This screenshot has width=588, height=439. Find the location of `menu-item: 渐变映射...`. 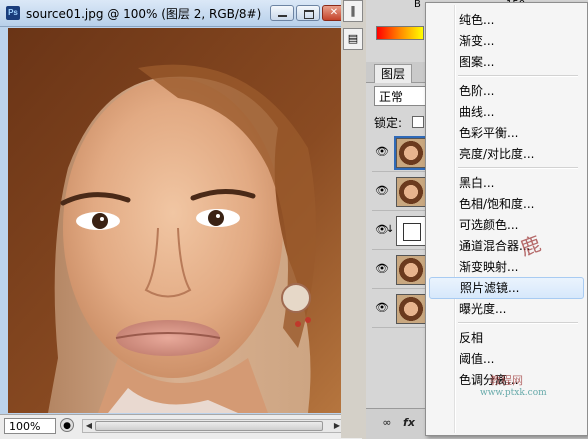

menu-item: 渐变映射... is located at coordinates (506, 267).